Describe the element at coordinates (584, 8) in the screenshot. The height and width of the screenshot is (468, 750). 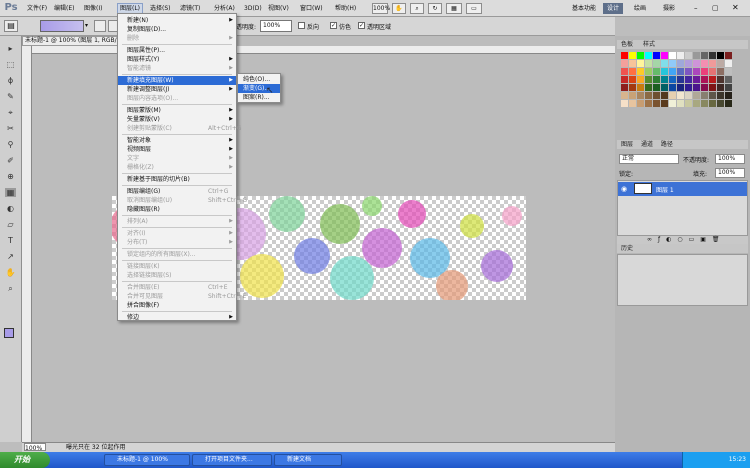
I see `workspace-0: 基本功能` at that location.